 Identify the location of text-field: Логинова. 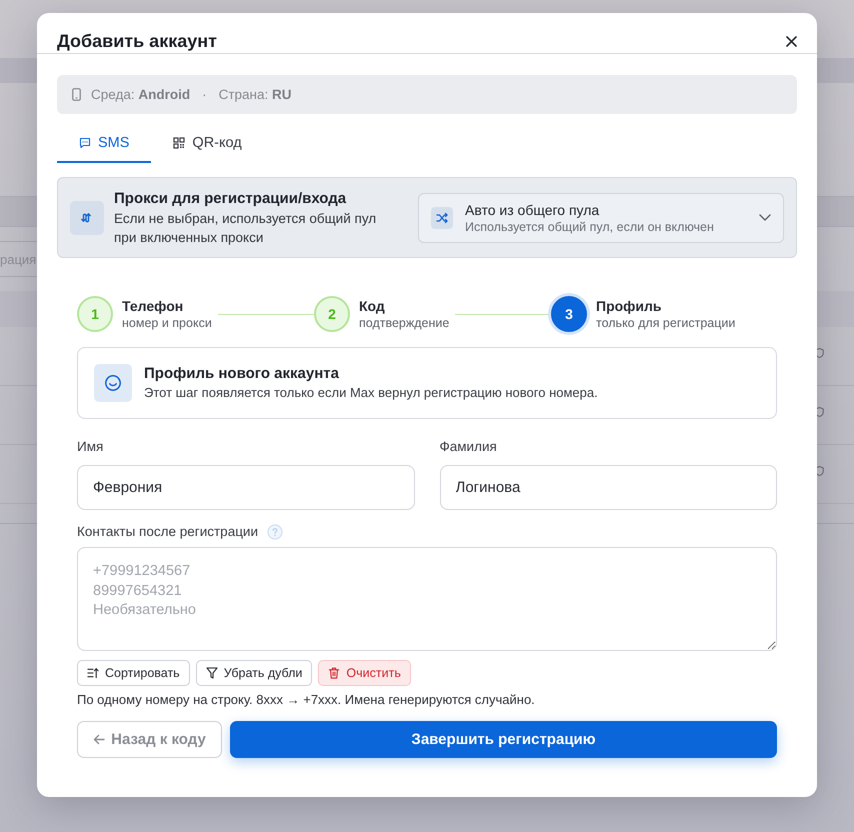
(608, 487).